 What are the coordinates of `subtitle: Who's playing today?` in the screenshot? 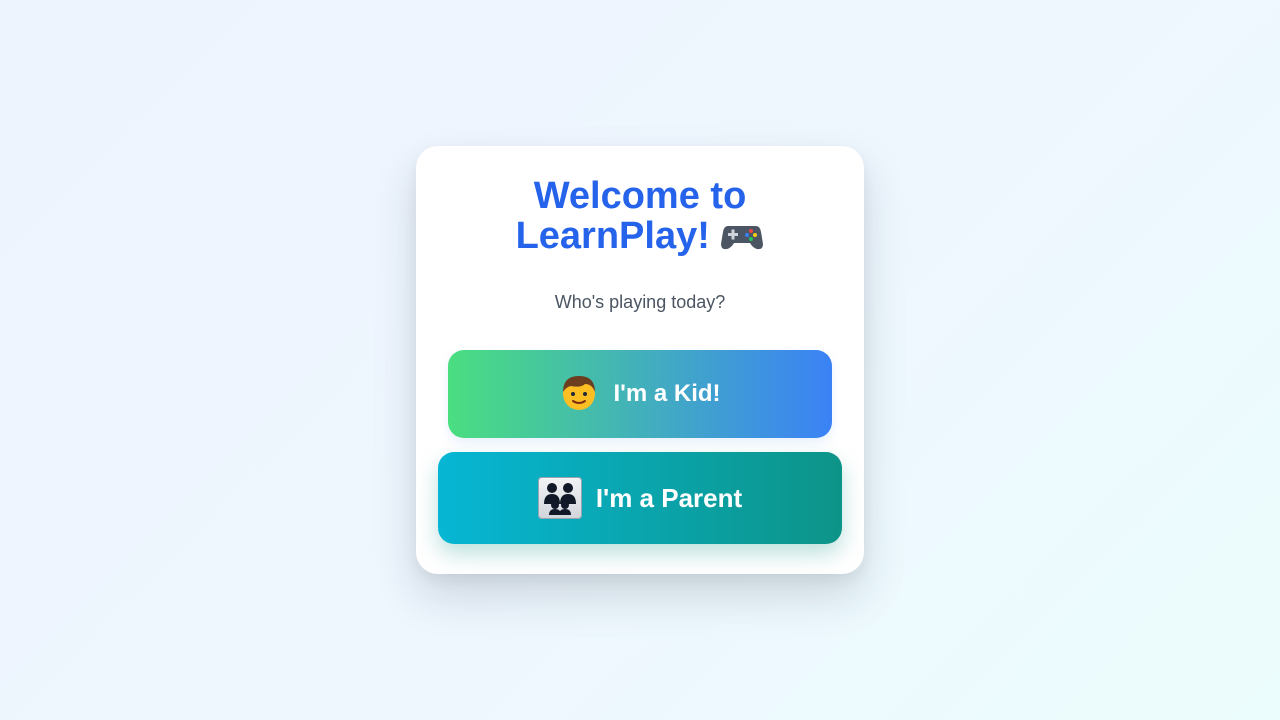 It's located at (640, 302).